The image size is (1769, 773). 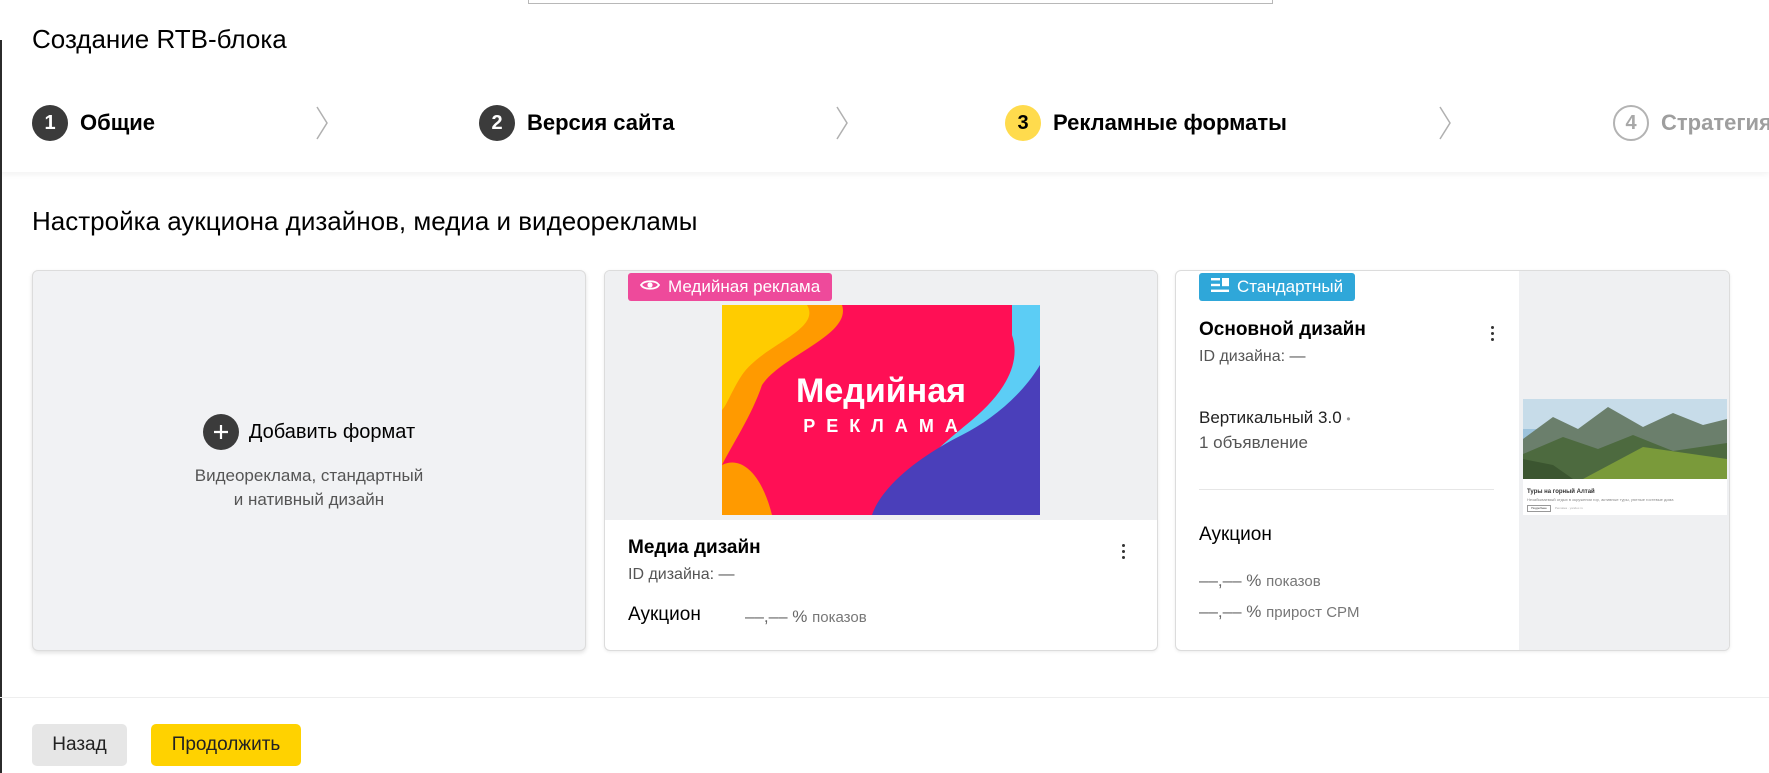 What do you see at coordinates (1346, 489) in the screenshot?
I see `divider` at bounding box center [1346, 489].